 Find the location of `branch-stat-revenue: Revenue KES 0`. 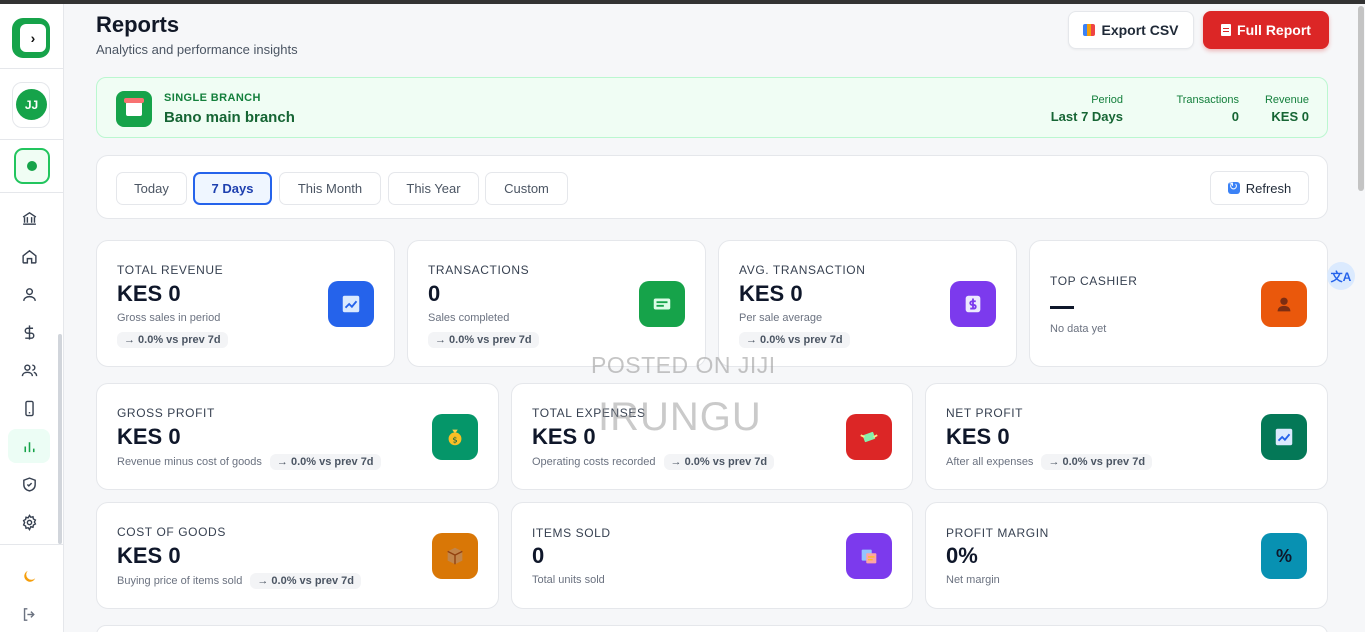

branch-stat-revenue: Revenue KES 0 is located at coordinates (1287, 109).